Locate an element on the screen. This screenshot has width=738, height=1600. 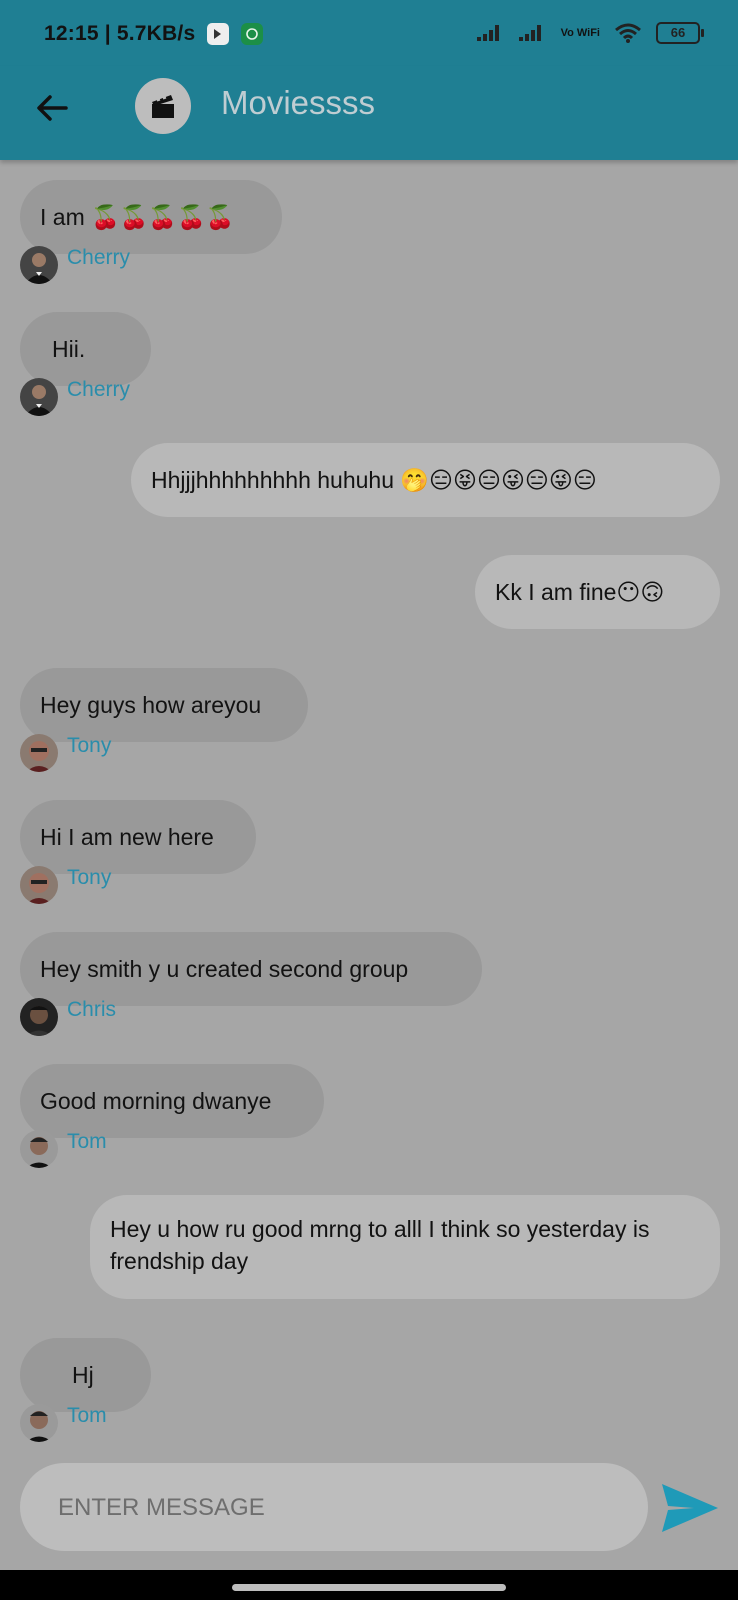
status-time: 12:15 | 5.7KB/s is located at coordinates (154, 34).